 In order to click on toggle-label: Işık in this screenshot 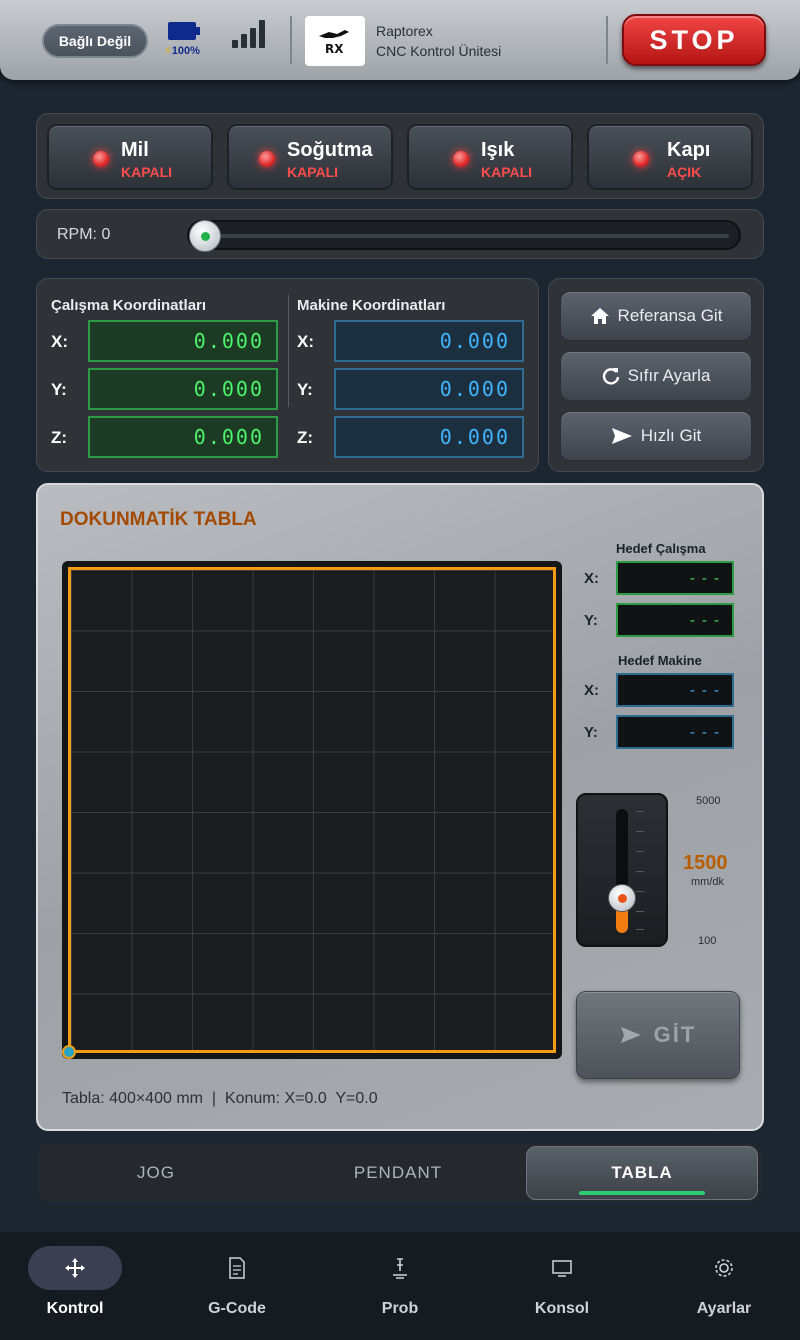, I will do `click(498, 150)`.